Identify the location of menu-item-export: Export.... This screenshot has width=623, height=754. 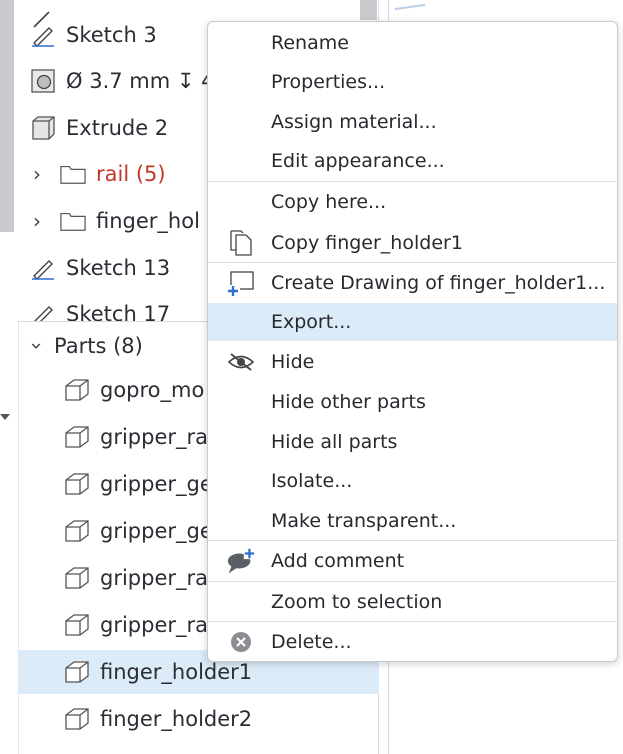
(412, 322).